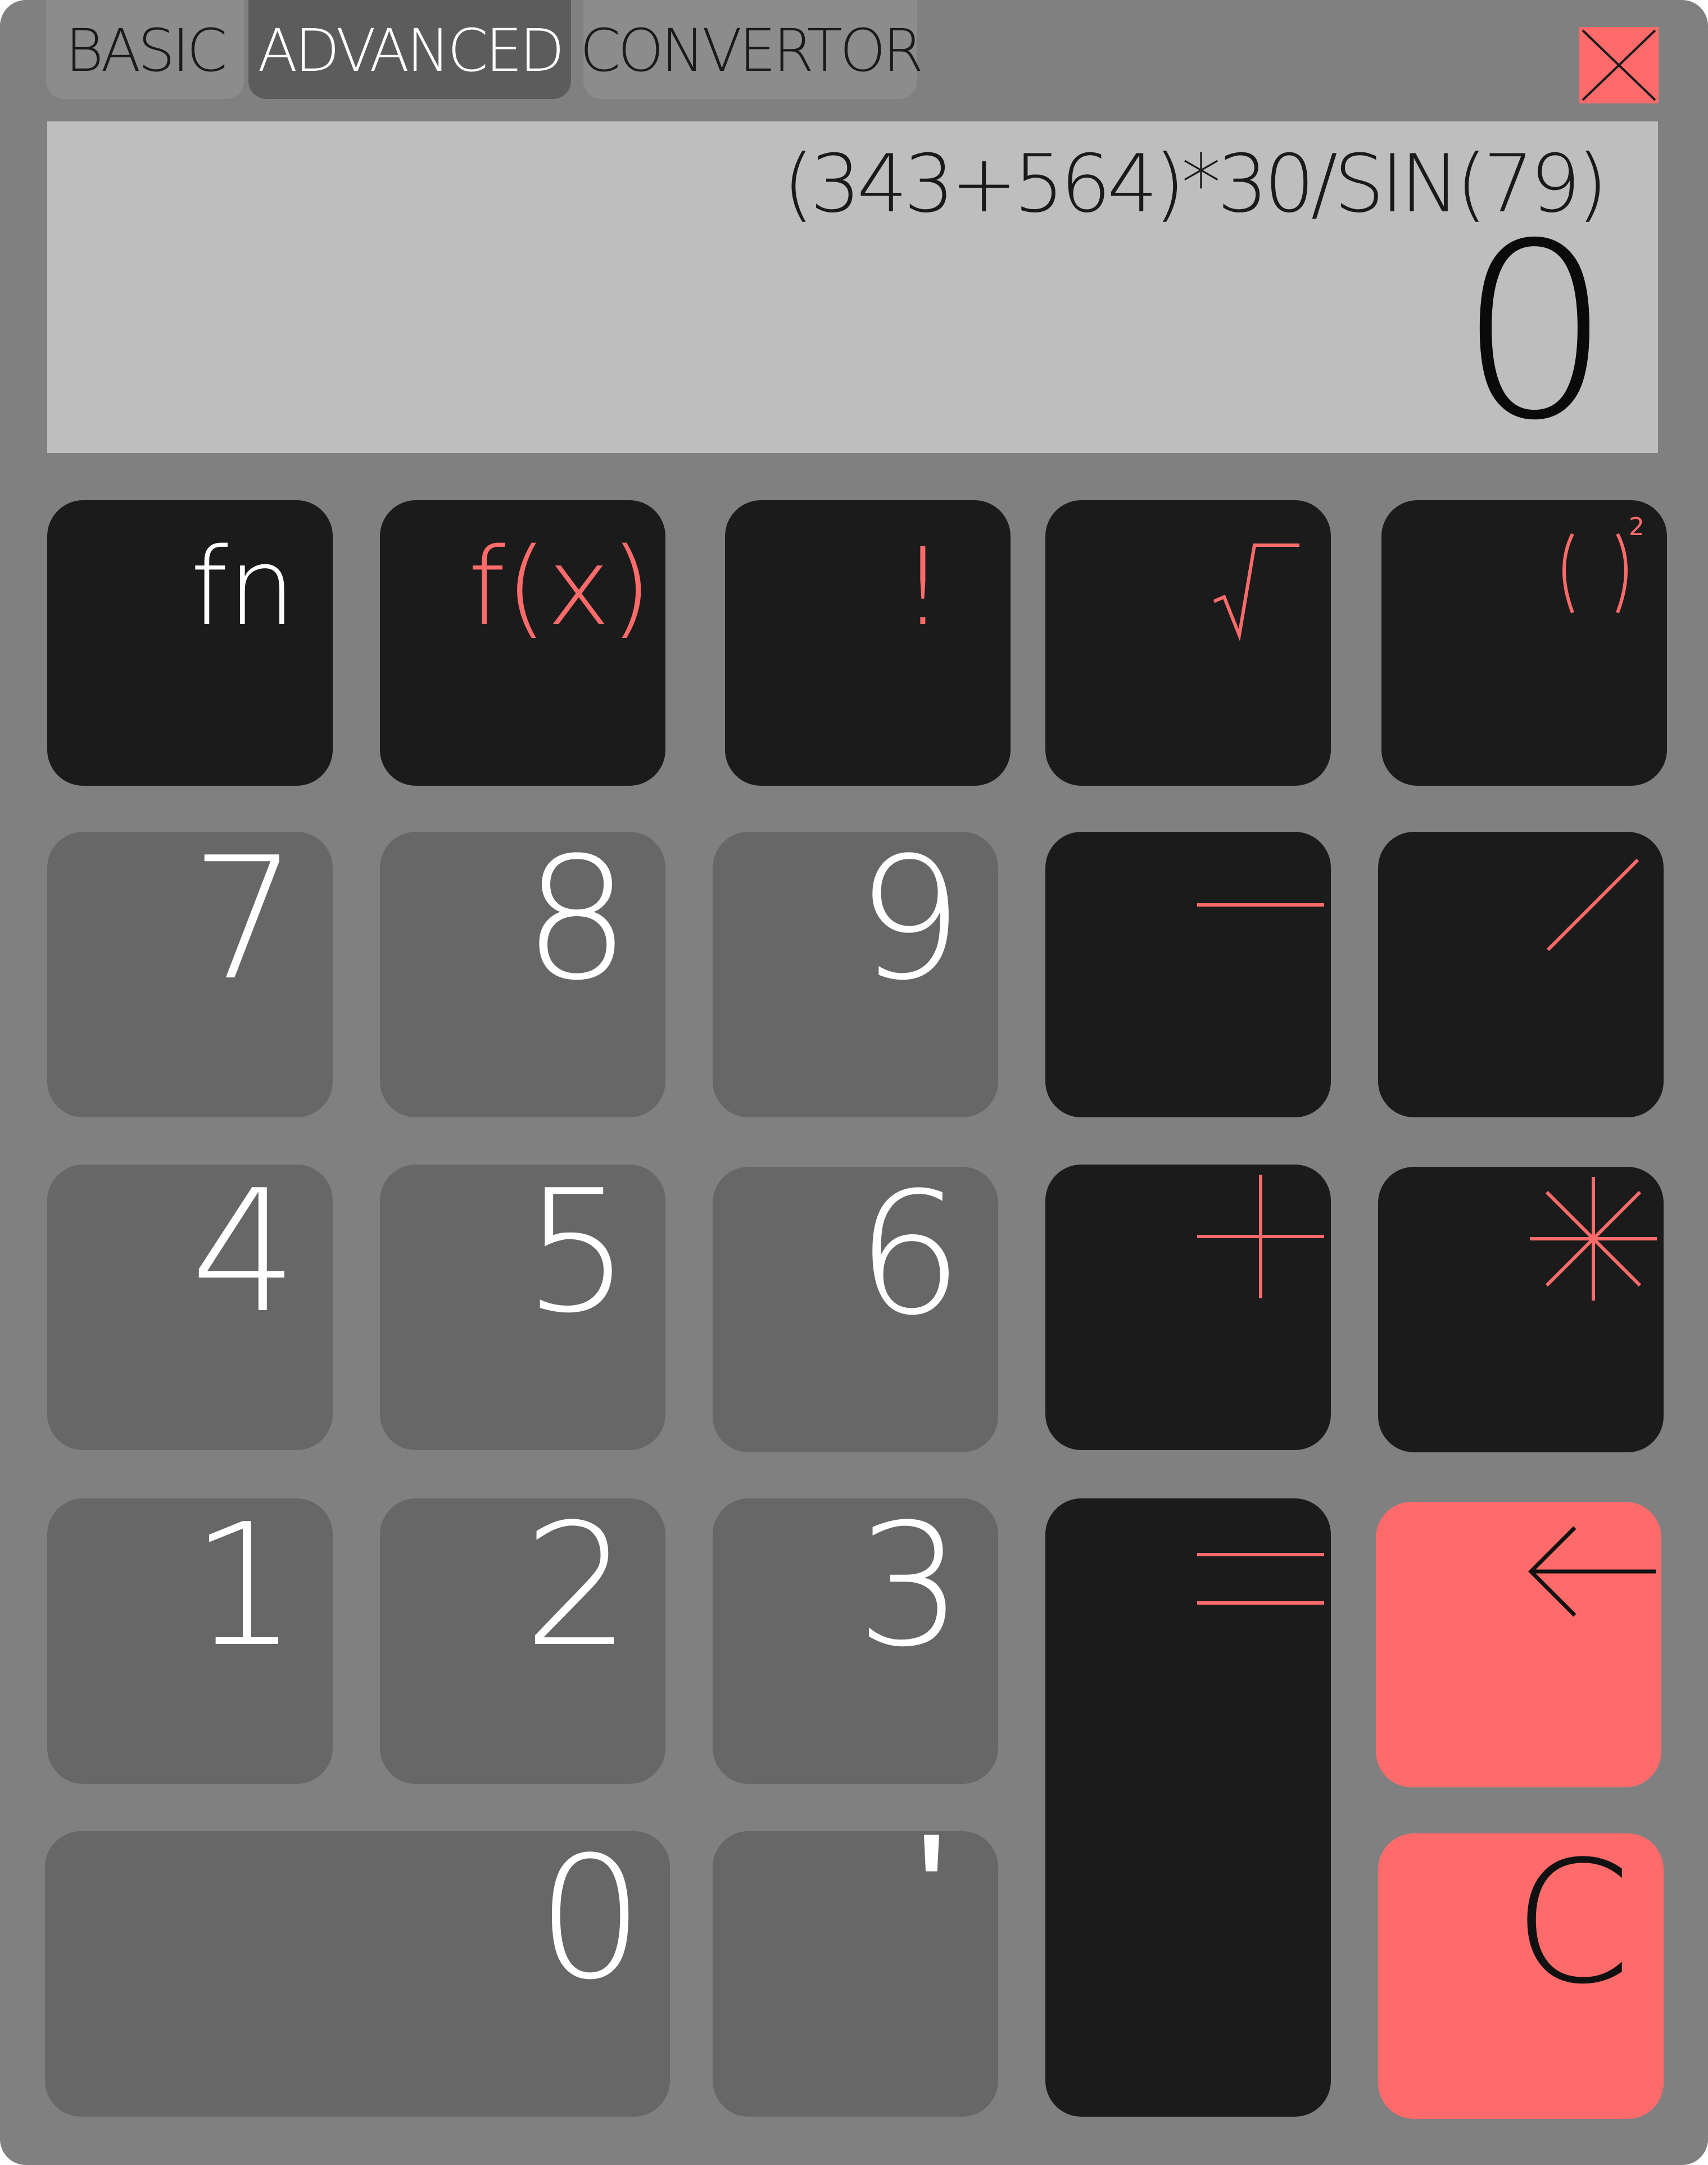 The image size is (1708, 2165). Describe the element at coordinates (1188, 1308) in the screenshot. I see `plus-button` at that location.